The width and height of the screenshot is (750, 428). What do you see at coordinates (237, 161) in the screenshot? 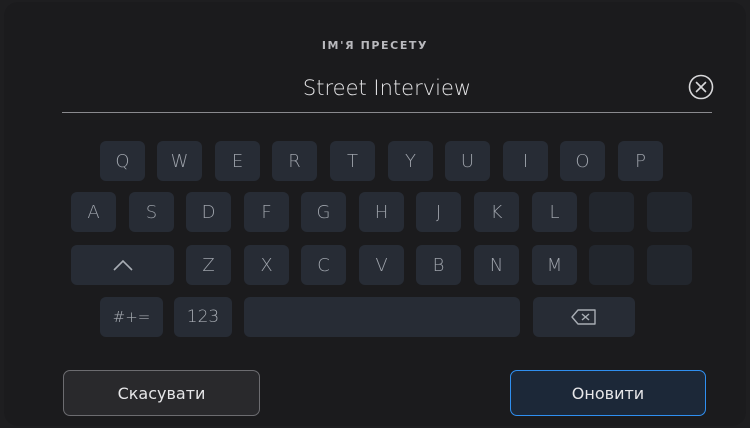
I see `key-e: E` at bounding box center [237, 161].